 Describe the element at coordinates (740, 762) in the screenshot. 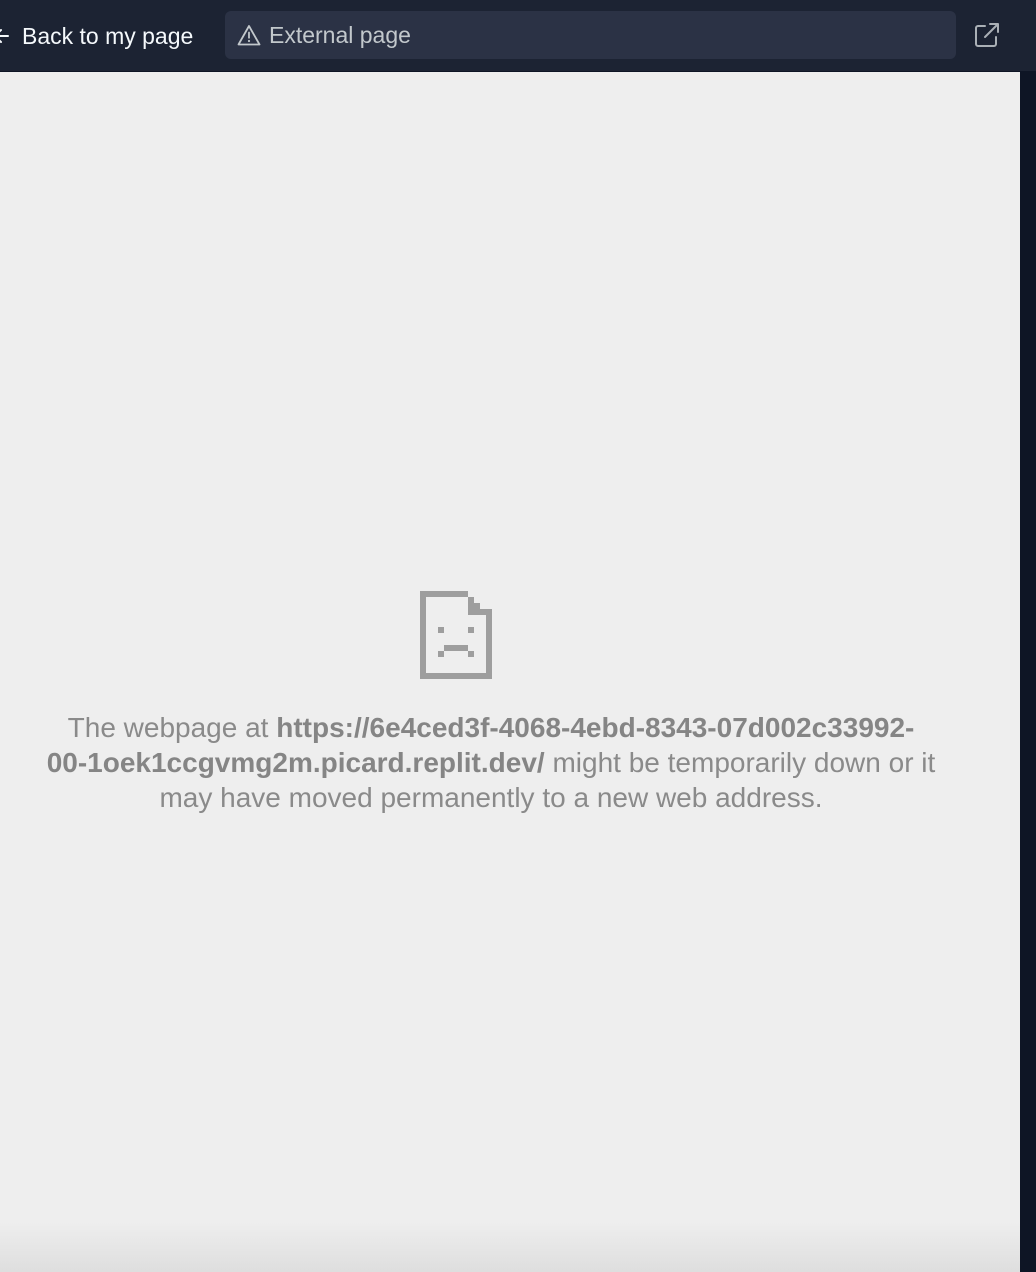

I see `error-suffix: might be temporarily down or it` at that location.